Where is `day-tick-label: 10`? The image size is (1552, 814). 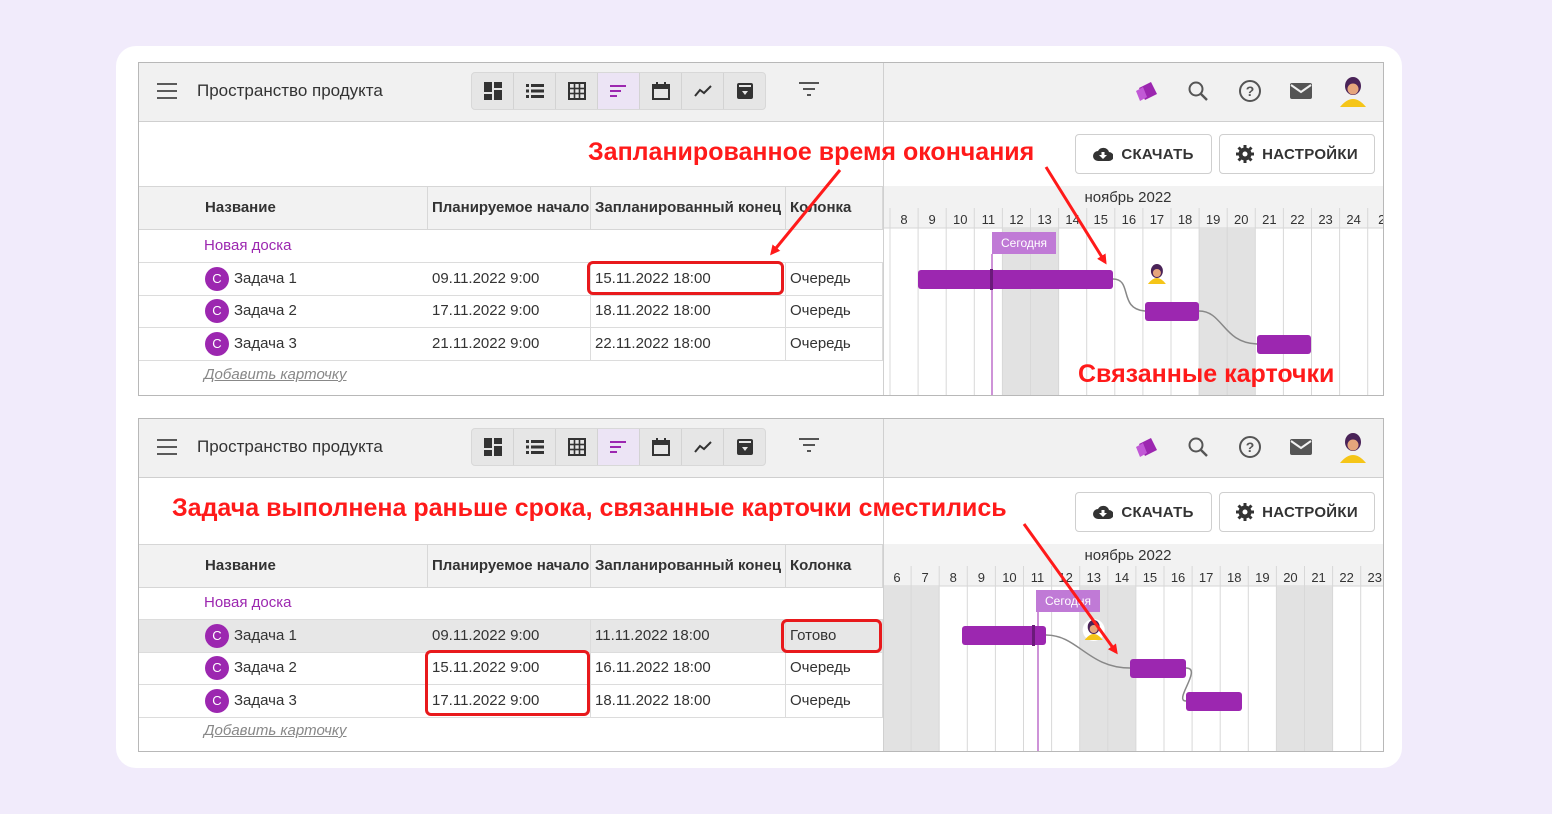
day-tick-label: 10 is located at coordinates (1009, 577).